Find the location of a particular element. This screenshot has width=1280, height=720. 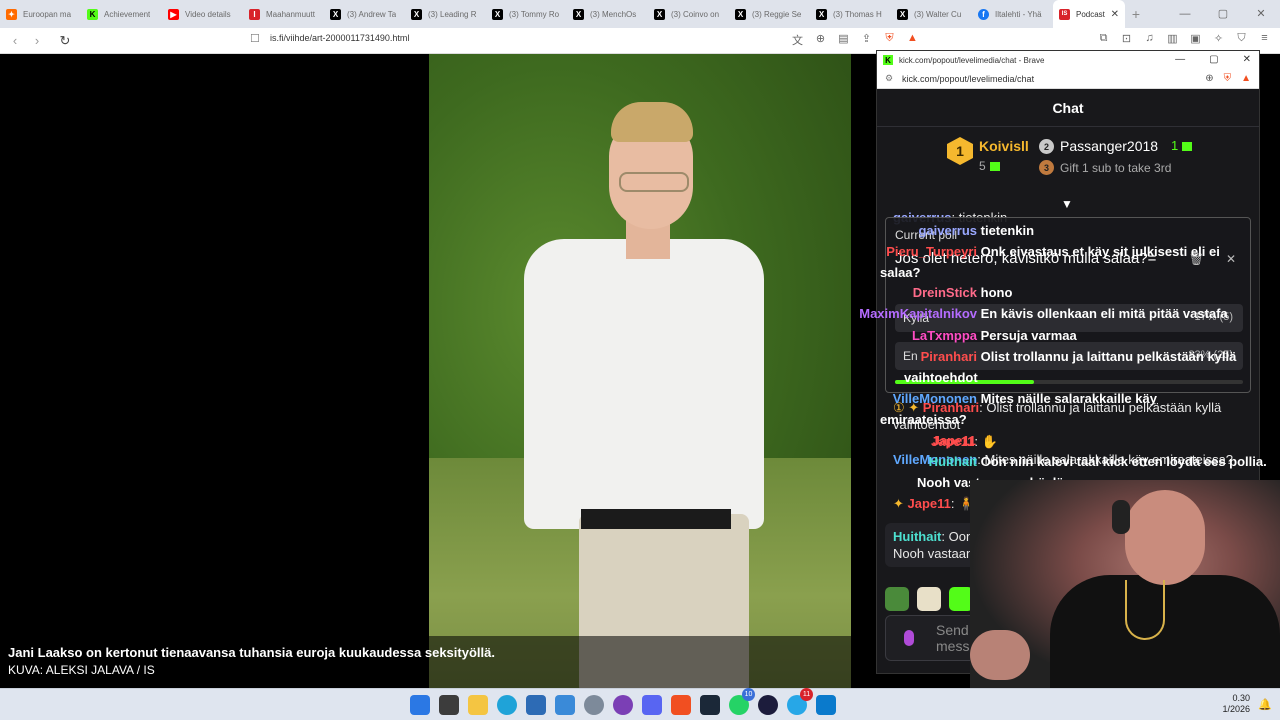

rank-1-badge: 1 is located at coordinates (960, 151).